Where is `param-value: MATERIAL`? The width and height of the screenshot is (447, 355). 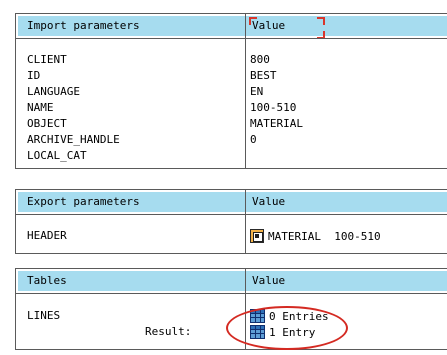 param-value: MATERIAL is located at coordinates (276, 123).